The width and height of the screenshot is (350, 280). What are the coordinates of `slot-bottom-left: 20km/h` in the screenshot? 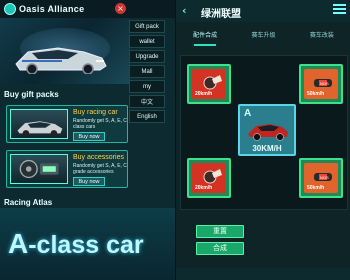 It's located at (209, 178).